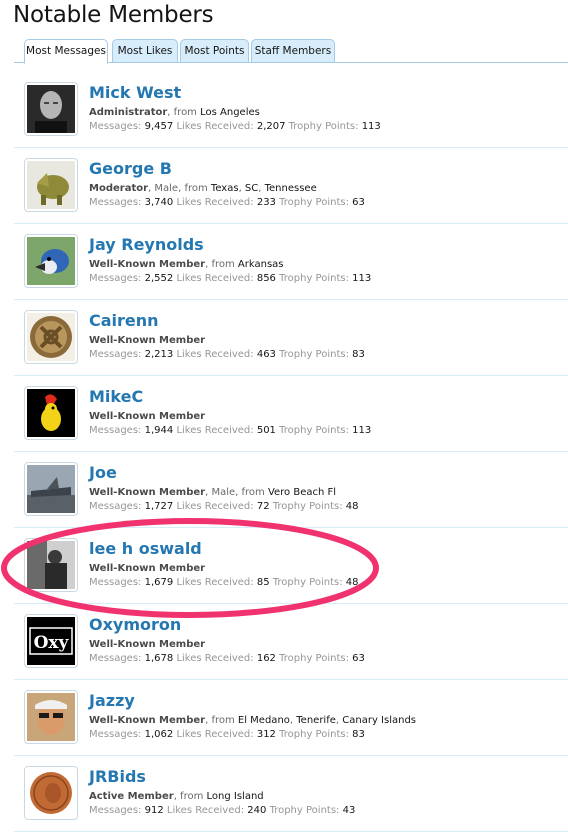  I want to click on member-name: George B, so click(227, 169).